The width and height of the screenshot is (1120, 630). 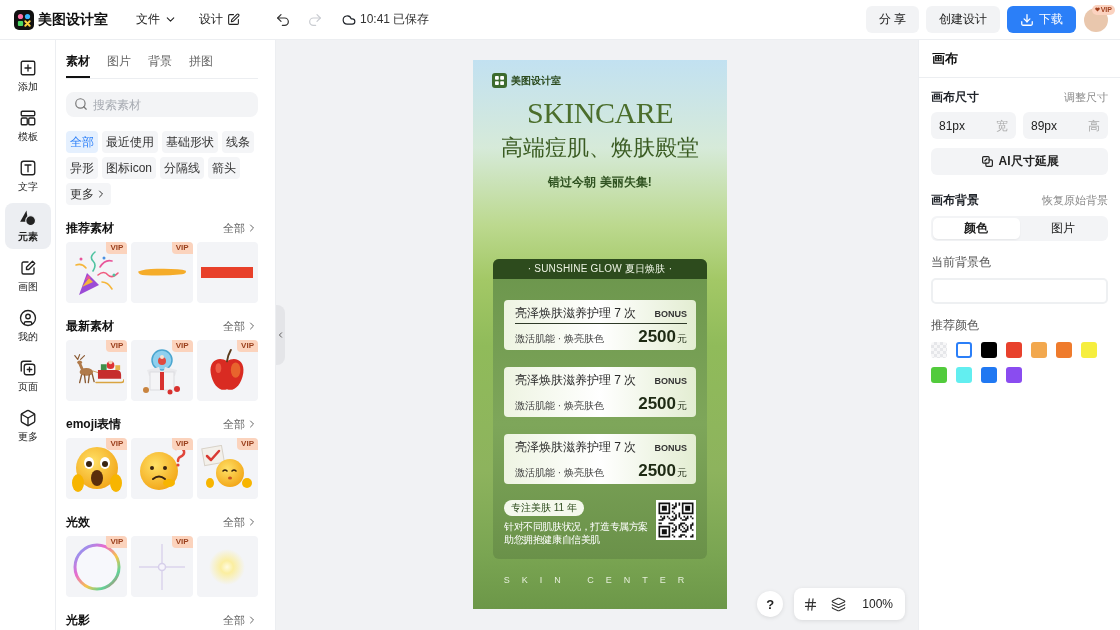 What do you see at coordinates (119, 63) in the screenshot?
I see `tab: 图片` at bounding box center [119, 63].